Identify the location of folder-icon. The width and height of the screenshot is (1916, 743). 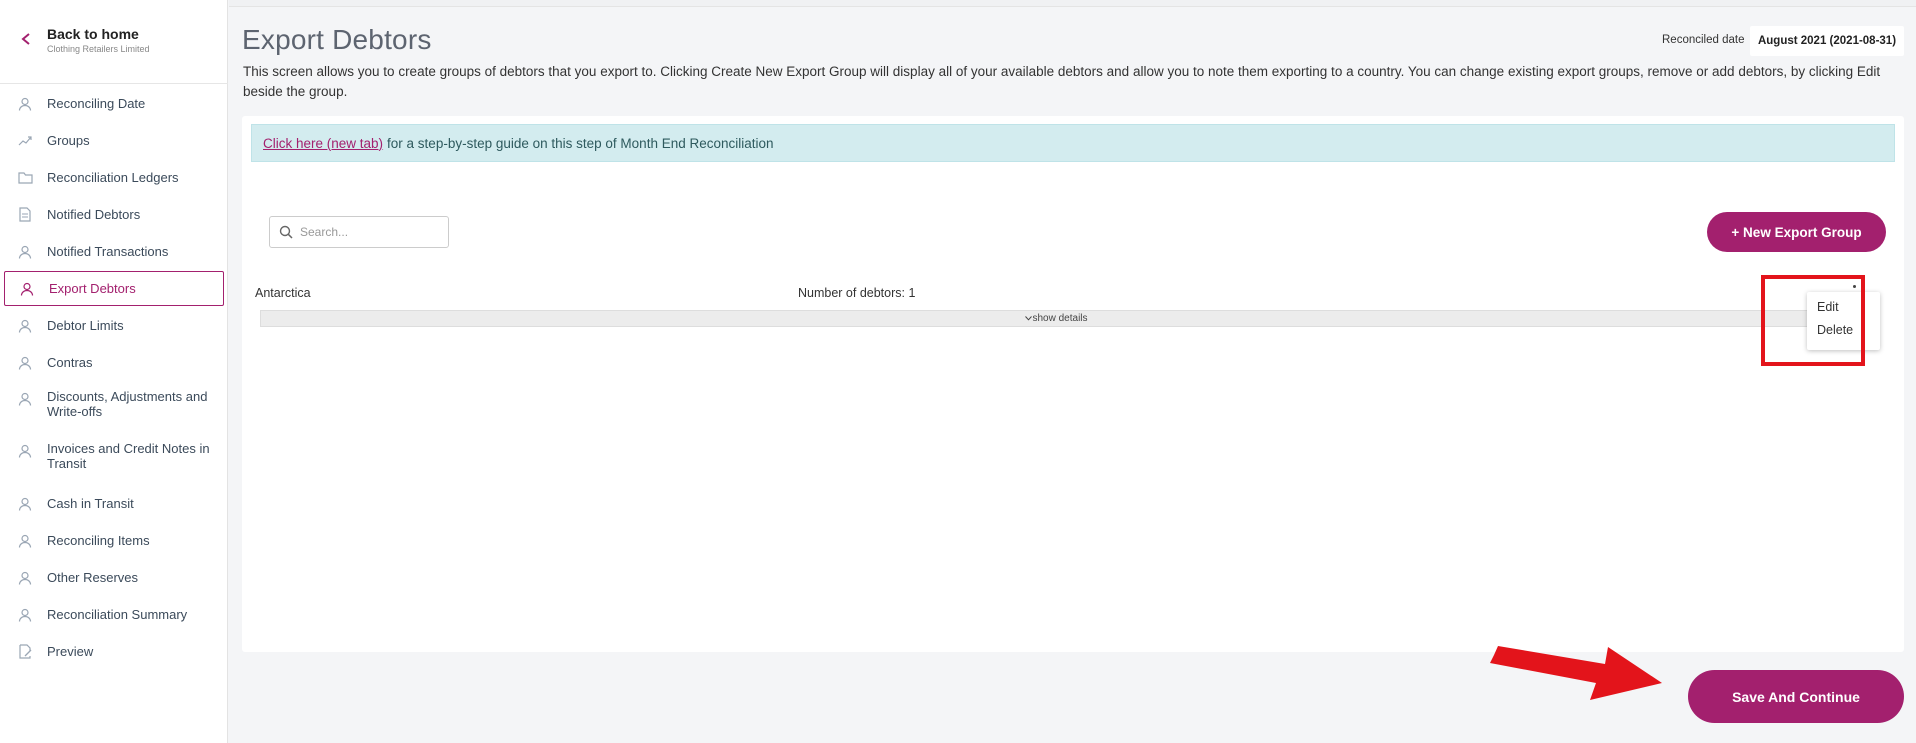
(25, 178).